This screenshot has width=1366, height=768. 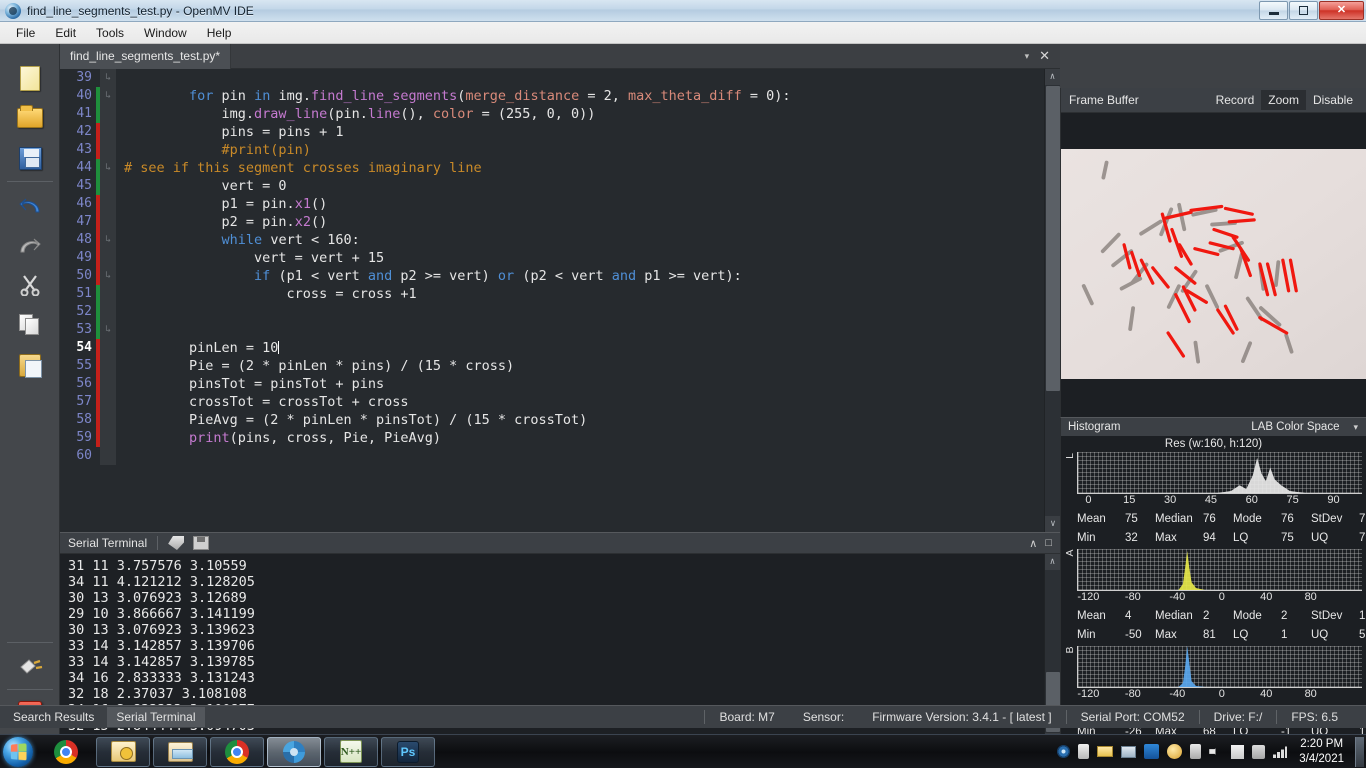 What do you see at coordinates (180, 751) in the screenshot?
I see `taskbar-explorer` at bounding box center [180, 751].